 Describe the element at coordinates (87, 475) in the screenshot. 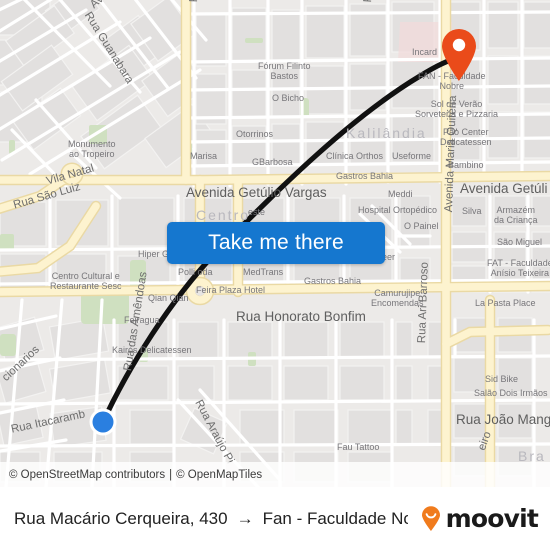

I see `osm-attribution-link: © OpenStreetMap contributors` at that location.